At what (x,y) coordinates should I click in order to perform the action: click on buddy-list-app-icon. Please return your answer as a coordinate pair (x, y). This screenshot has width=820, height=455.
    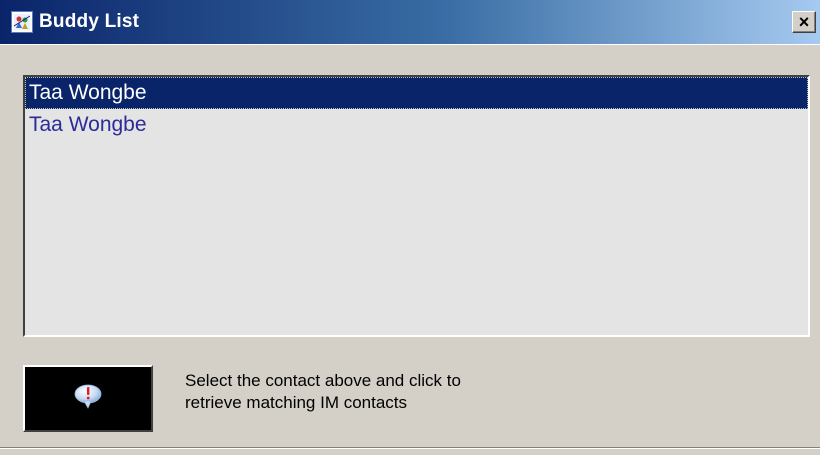
    Looking at the image, I should click on (22, 22).